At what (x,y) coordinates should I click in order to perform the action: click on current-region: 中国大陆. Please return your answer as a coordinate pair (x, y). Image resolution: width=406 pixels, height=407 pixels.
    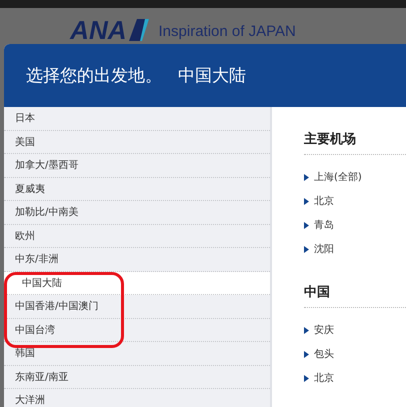
    Looking at the image, I should click on (212, 76).